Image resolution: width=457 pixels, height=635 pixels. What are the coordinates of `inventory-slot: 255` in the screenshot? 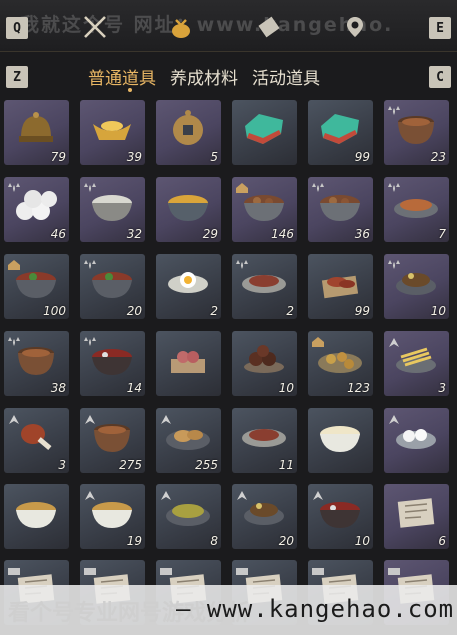 It's located at (188, 440).